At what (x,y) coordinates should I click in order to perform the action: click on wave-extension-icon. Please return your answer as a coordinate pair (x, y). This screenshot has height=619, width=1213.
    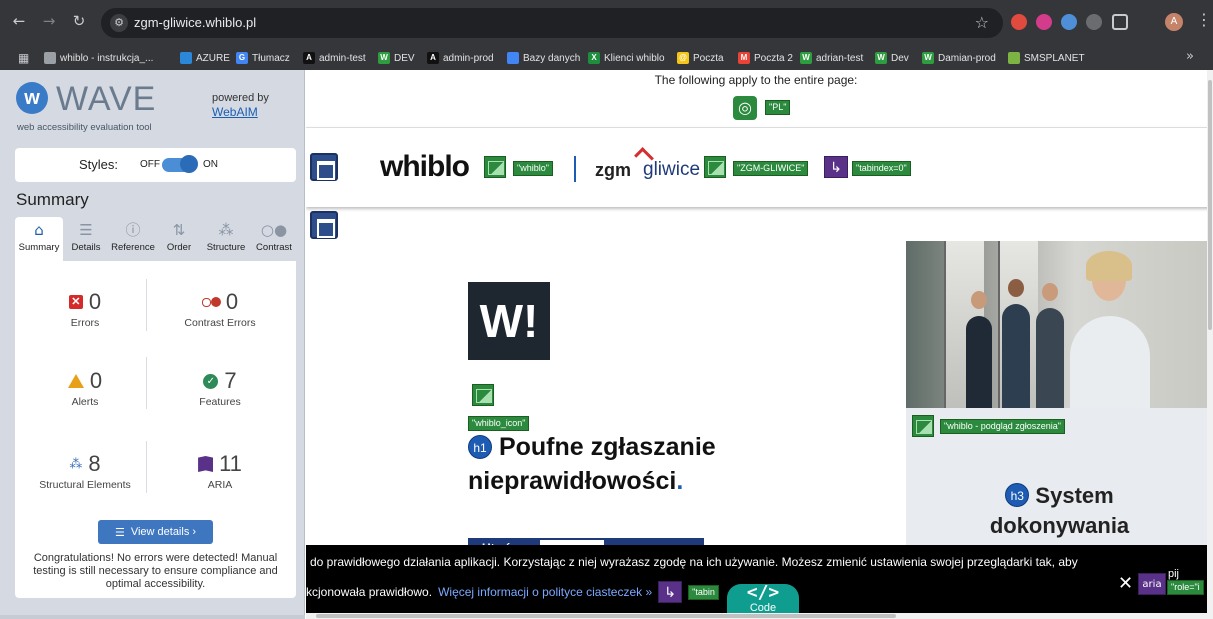
    Looking at the image, I should click on (1094, 22).